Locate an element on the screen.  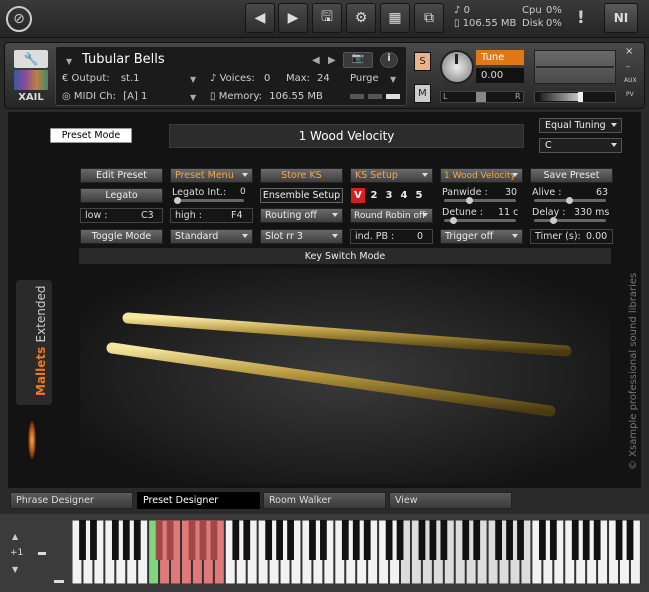
slot-v-button: V is located at coordinates (358, 195).